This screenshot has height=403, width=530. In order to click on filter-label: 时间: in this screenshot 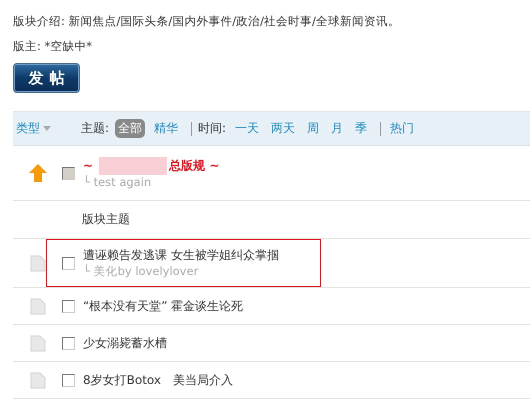, I will do `click(212, 128)`.